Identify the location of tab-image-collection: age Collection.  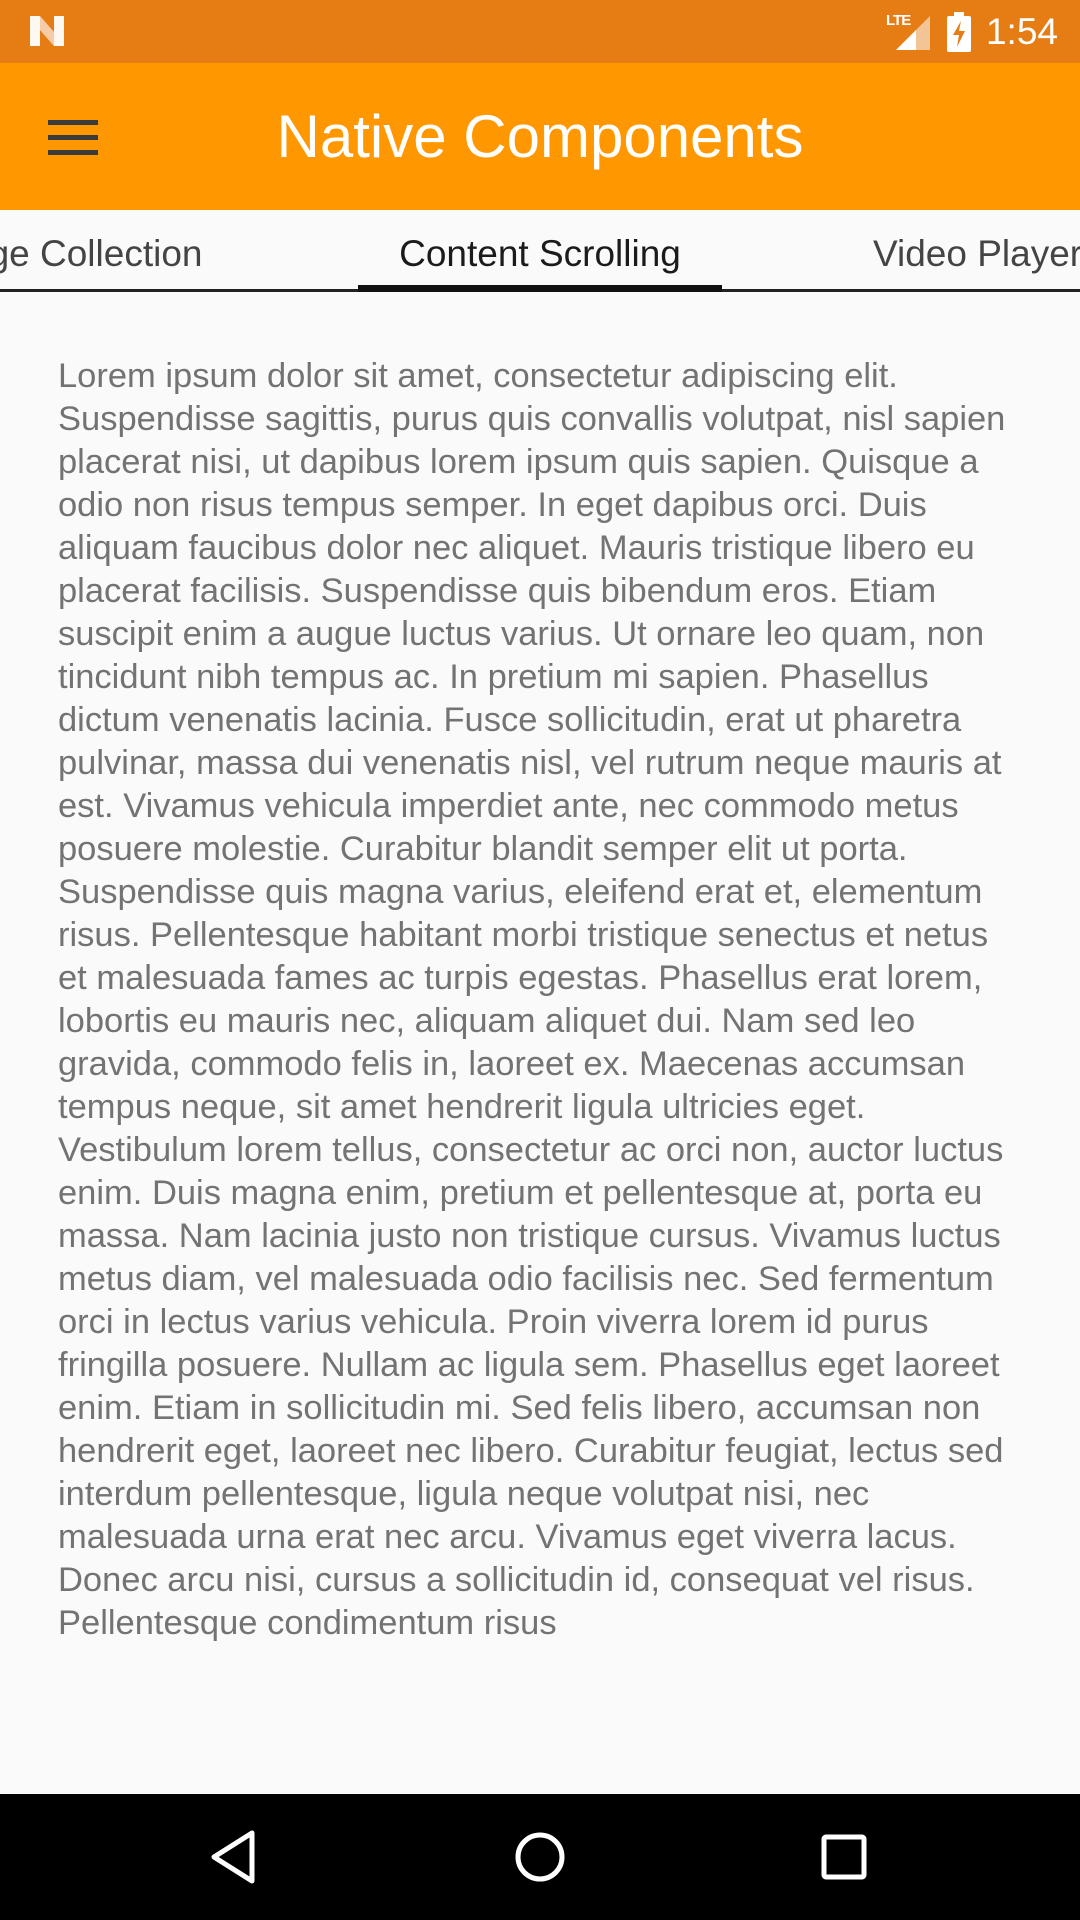
(101, 251).